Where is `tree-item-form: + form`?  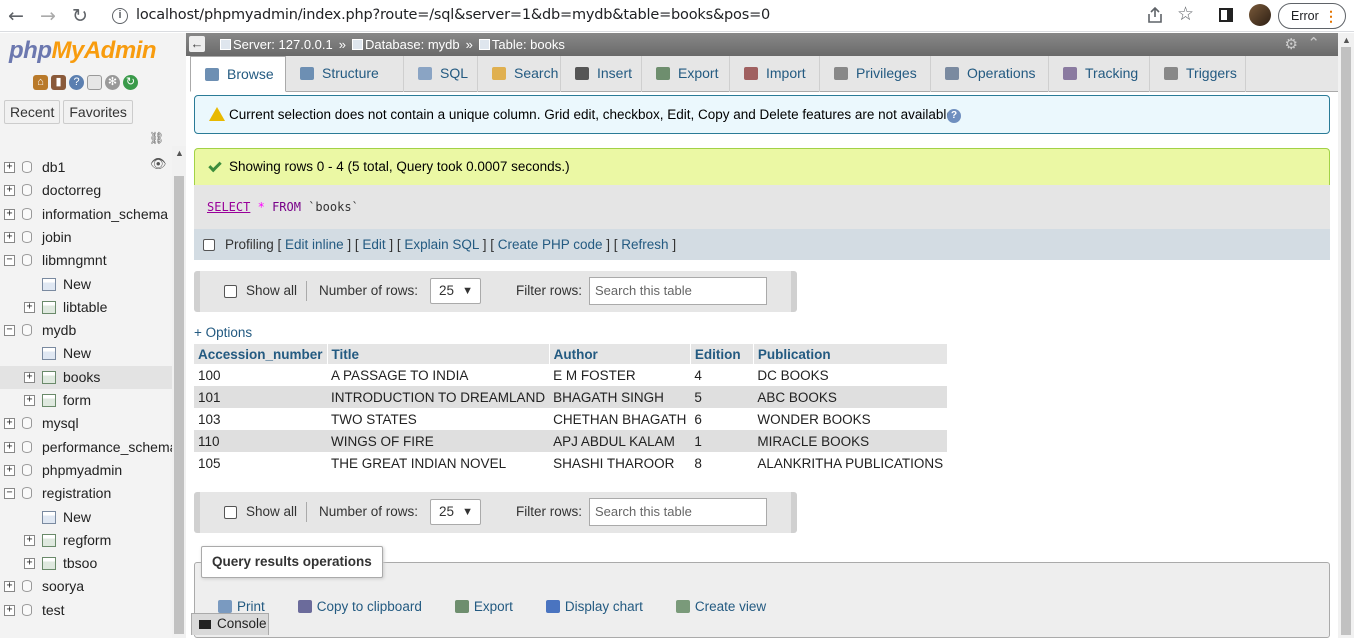
tree-item-form: + form is located at coordinates (86, 400).